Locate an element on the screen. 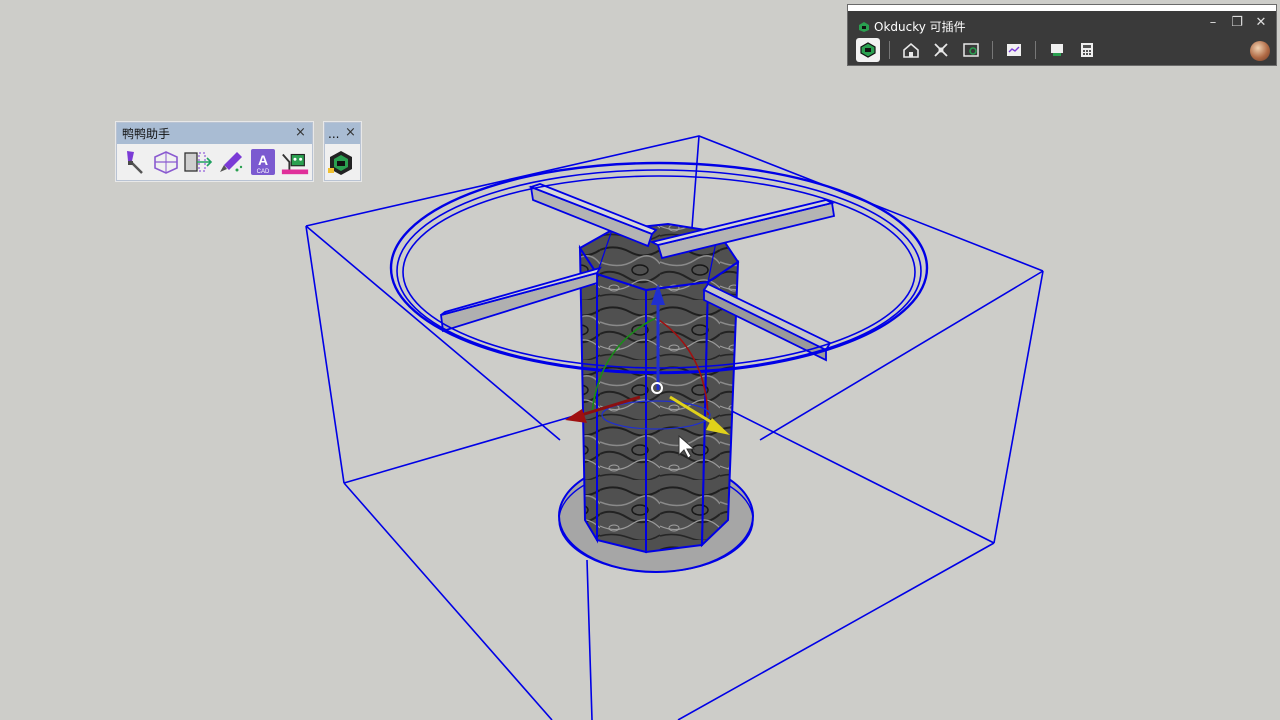 The width and height of the screenshot is (1280, 720). green-box-icon is located at coordinates (341, 162).